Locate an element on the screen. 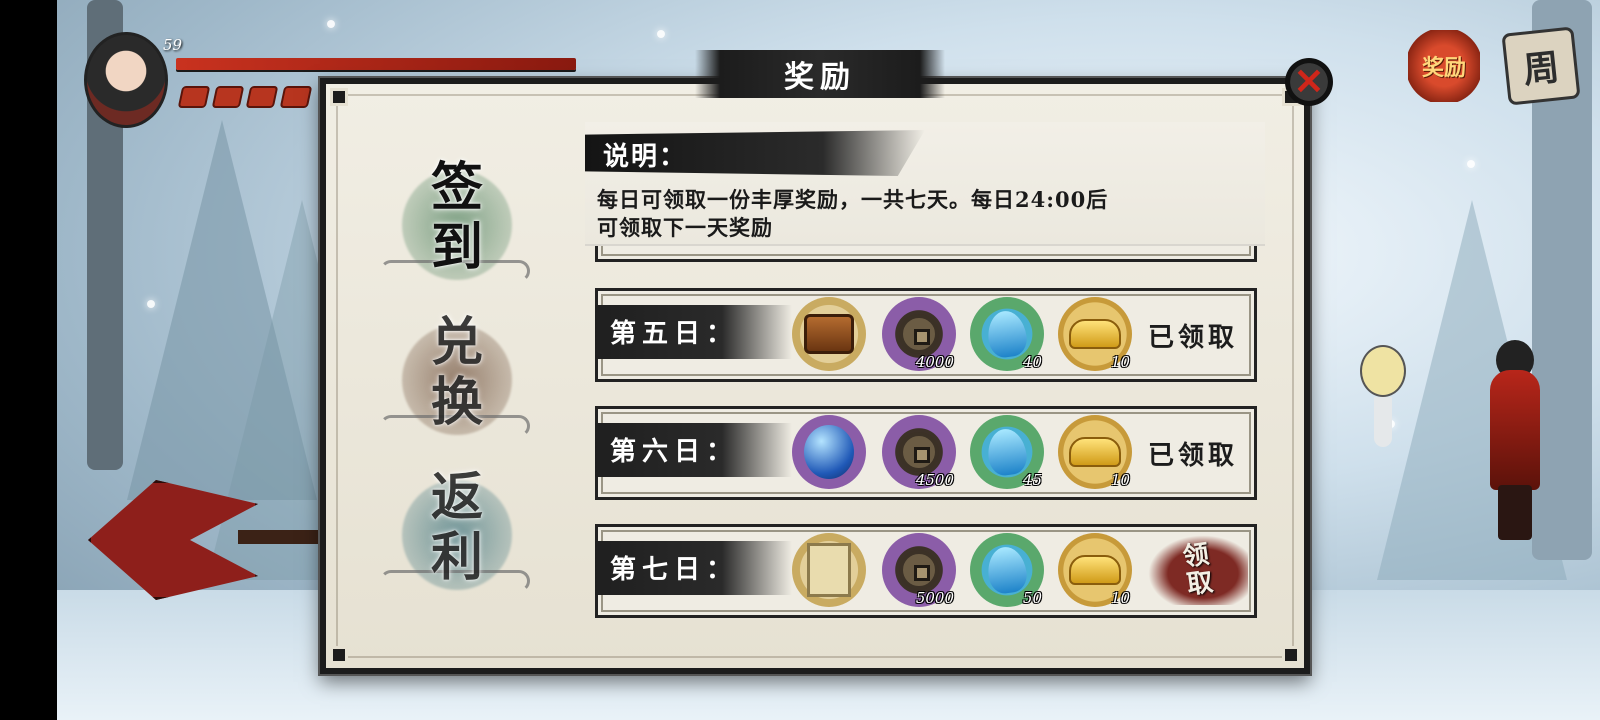  reward-shortcut-button: 奖励 is located at coordinates (1444, 66).